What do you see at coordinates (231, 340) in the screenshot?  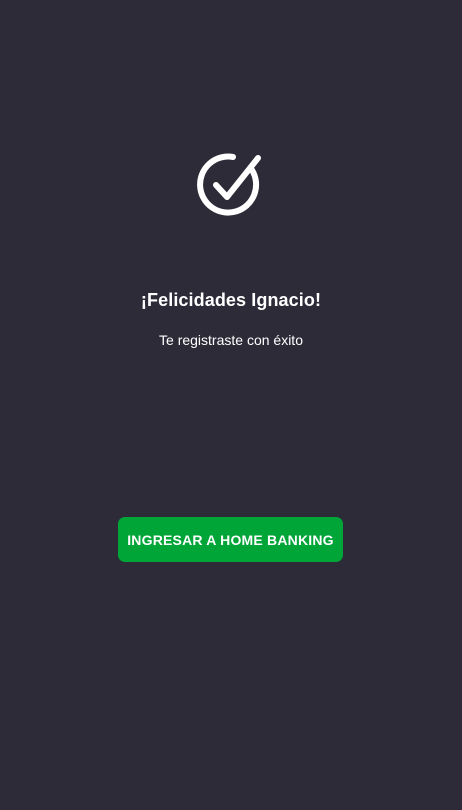 I see `success-message: Te registraste con éxito` at bounding box center [231, 340].